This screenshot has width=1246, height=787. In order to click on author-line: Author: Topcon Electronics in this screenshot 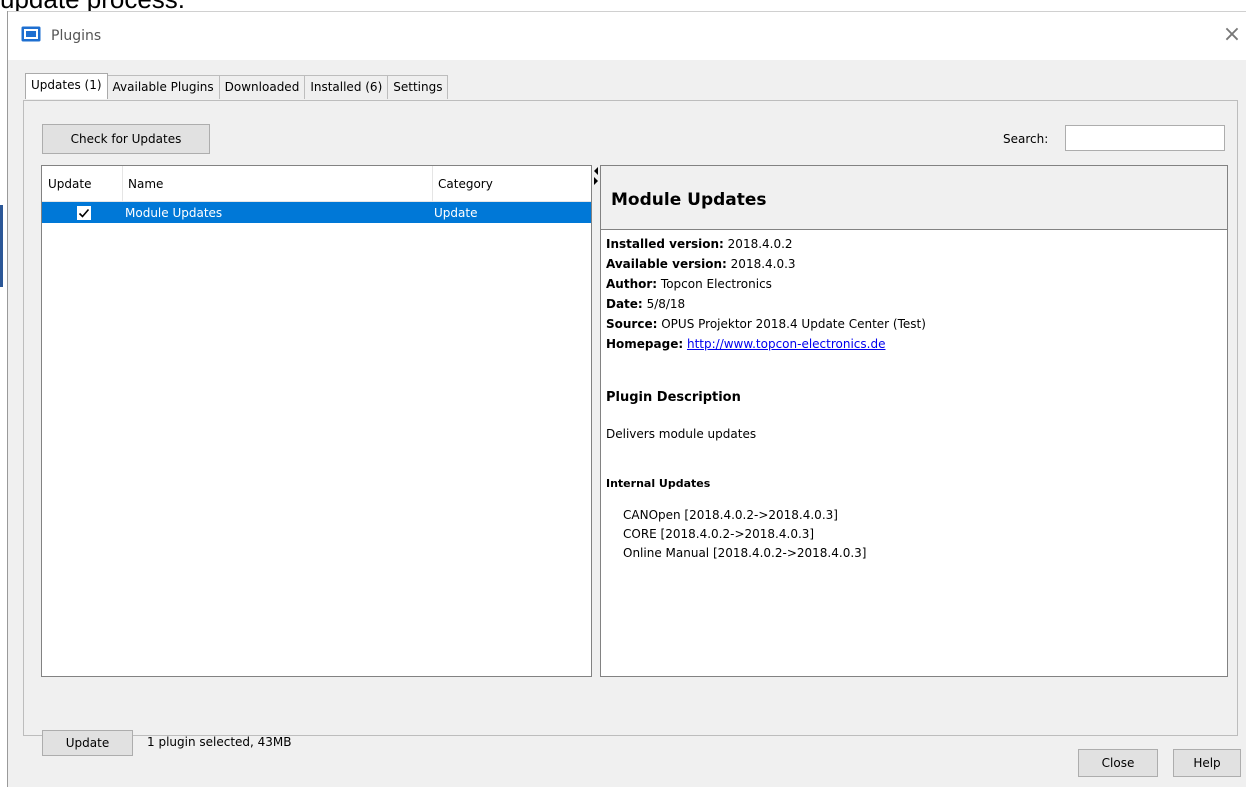, I will do `click(913, 285)`.